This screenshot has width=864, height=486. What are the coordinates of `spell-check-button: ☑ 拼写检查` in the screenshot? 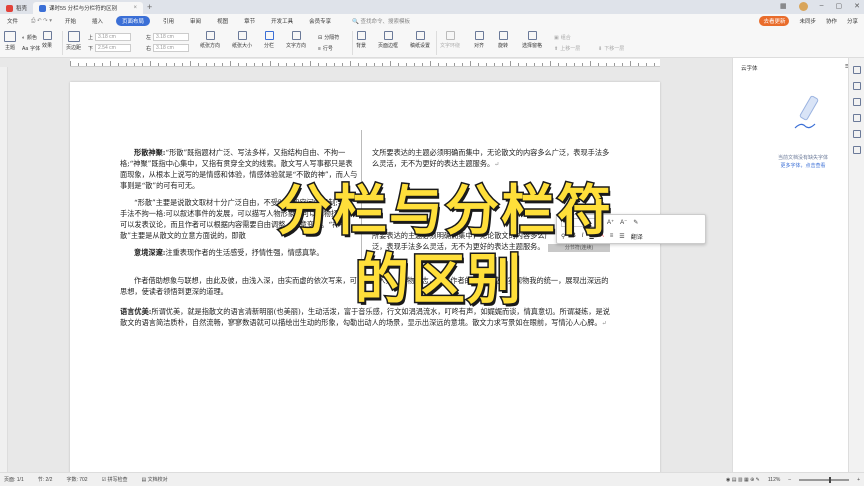 It's located at (115, 479).